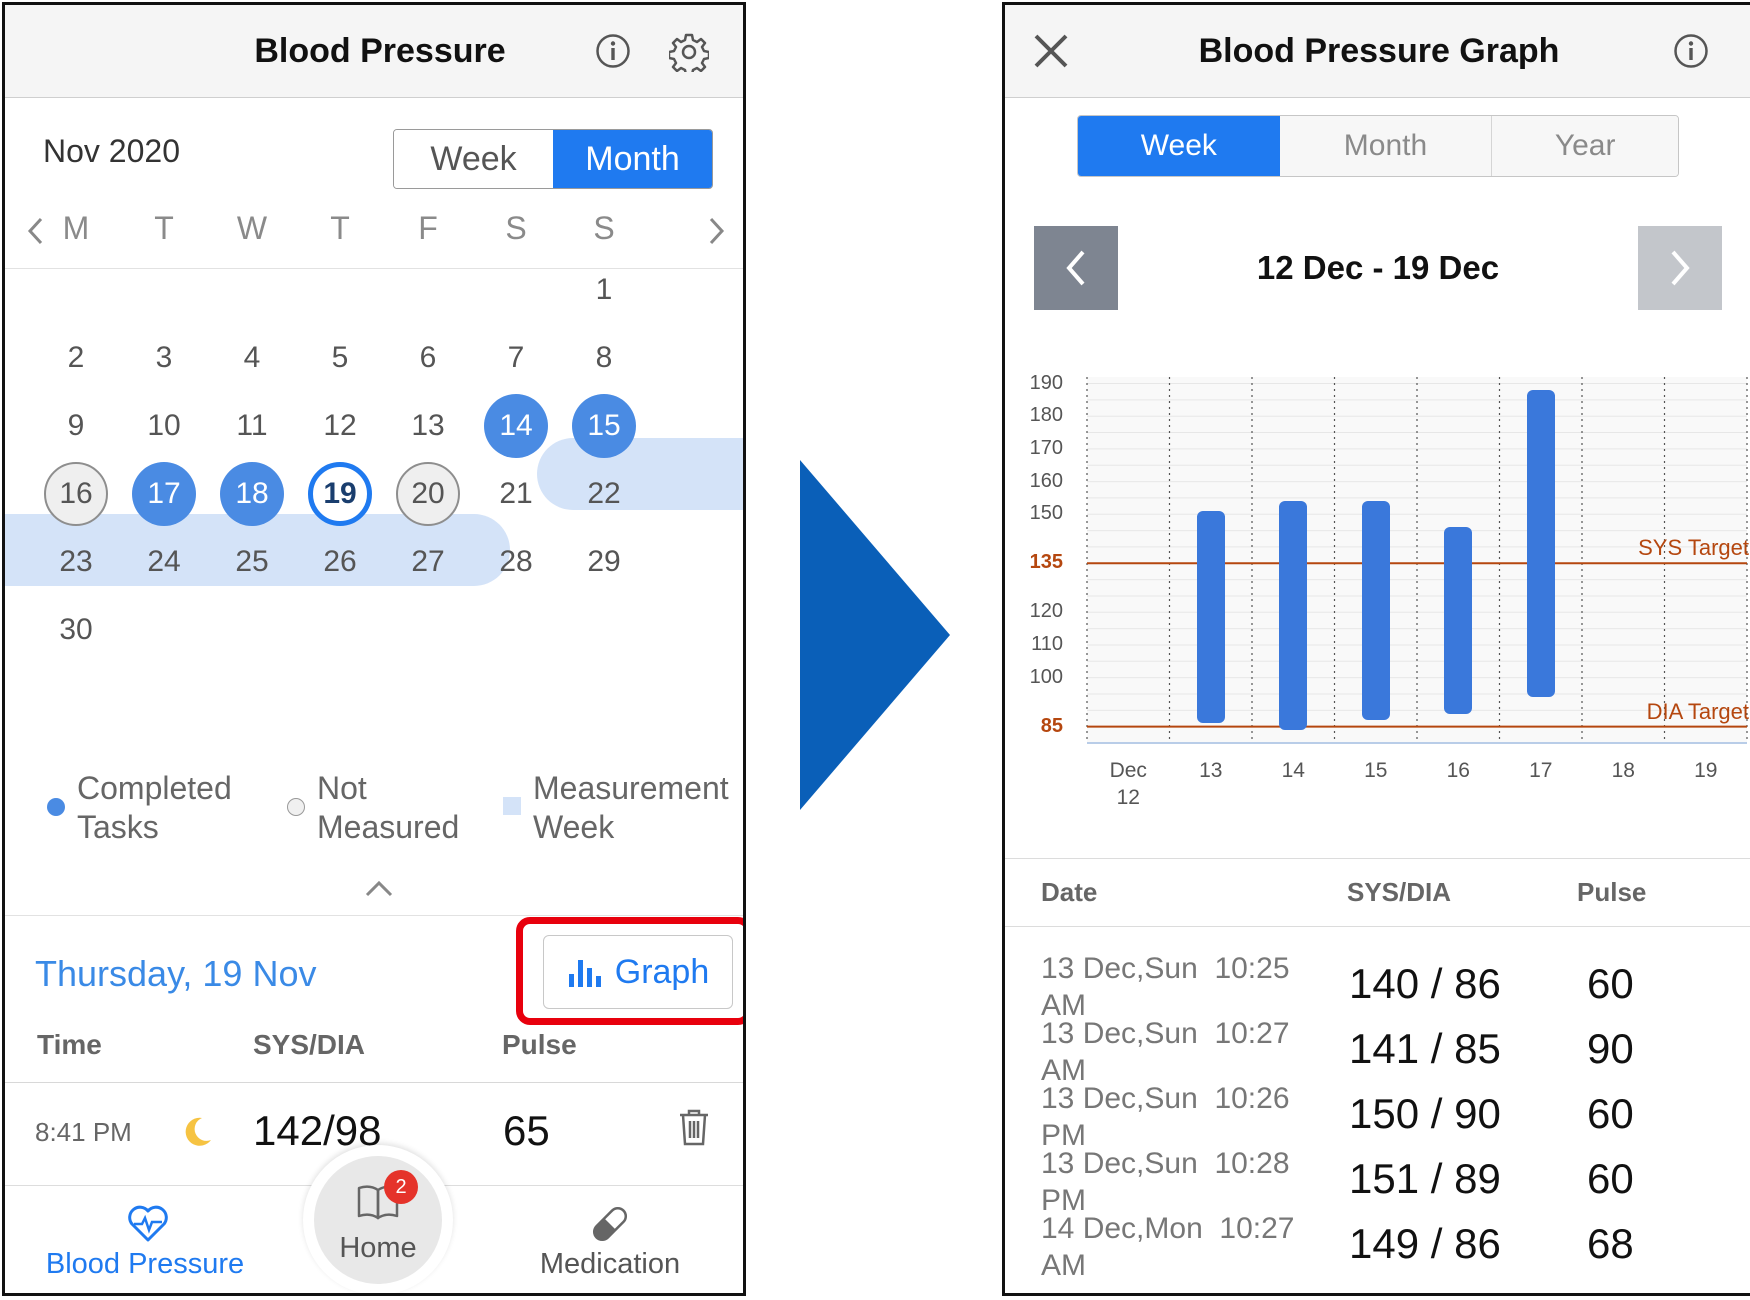 This screenshot has height=1300, width=1750. I want to click on y-tick-label: 190, so click(1046, 382).